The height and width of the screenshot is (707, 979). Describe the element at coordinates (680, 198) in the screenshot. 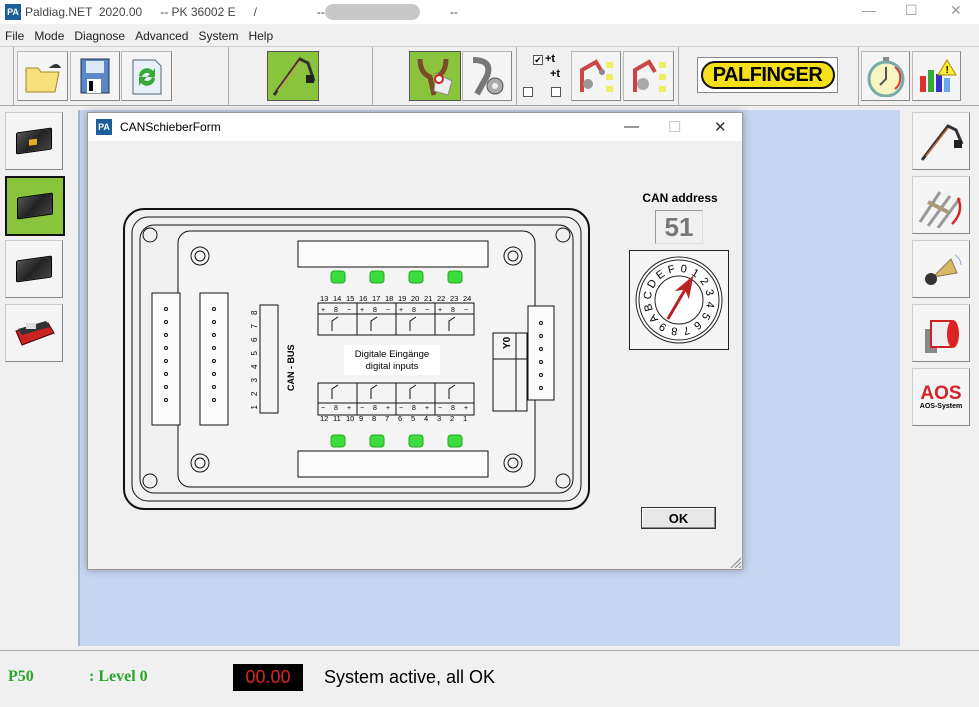

I see `can-address-label: CAN address` at that location.